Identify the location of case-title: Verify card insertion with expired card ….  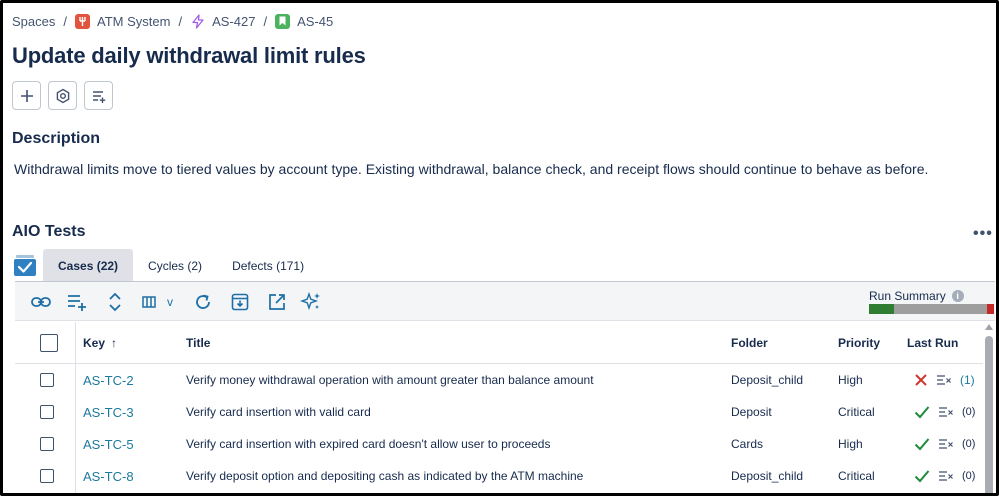
(368, 444).